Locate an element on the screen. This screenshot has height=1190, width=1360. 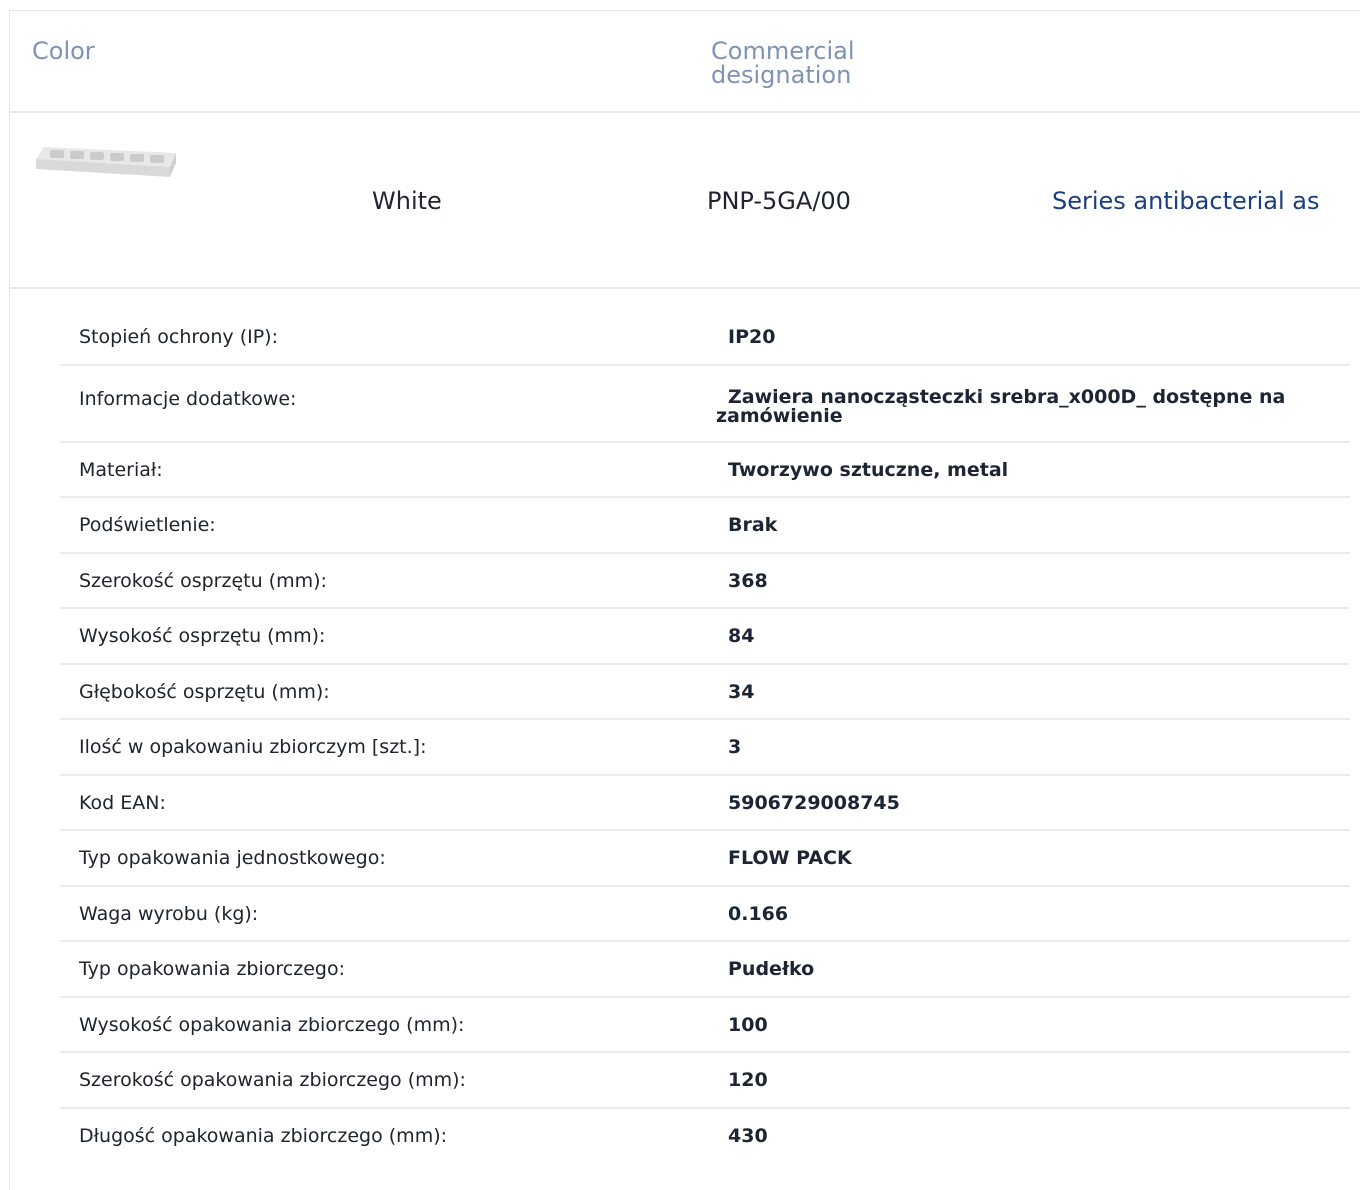
spec-label: Materiał: is located at coordinates (121, 469).